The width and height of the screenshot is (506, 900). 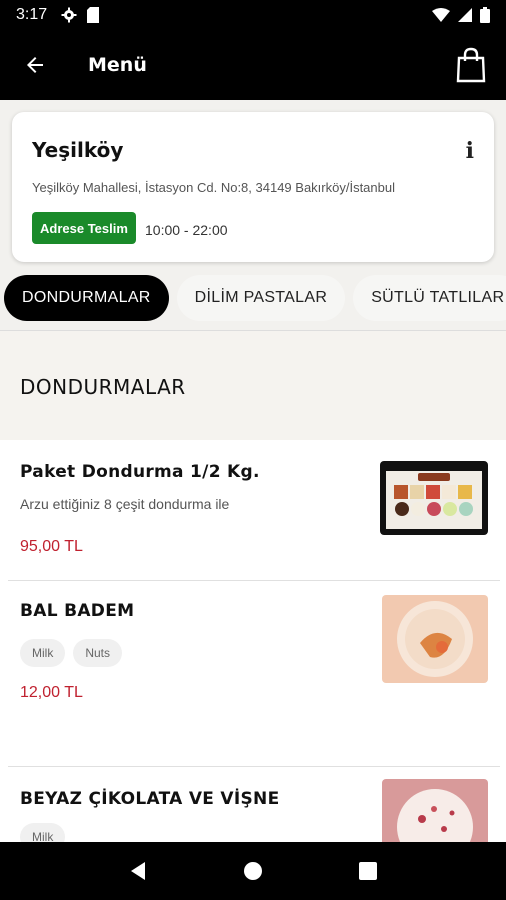 I want to click on product-name: BAL BADEM, so click(x=77, y=611).